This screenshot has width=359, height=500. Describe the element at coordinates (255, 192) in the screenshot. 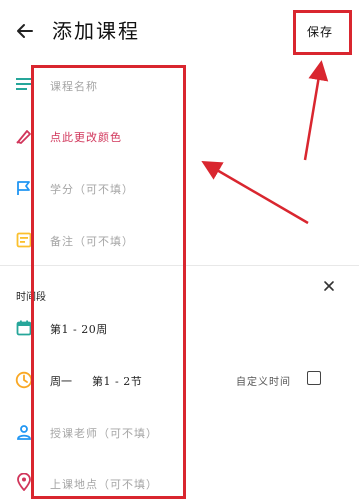

I see `arrow-to-form` at that location.